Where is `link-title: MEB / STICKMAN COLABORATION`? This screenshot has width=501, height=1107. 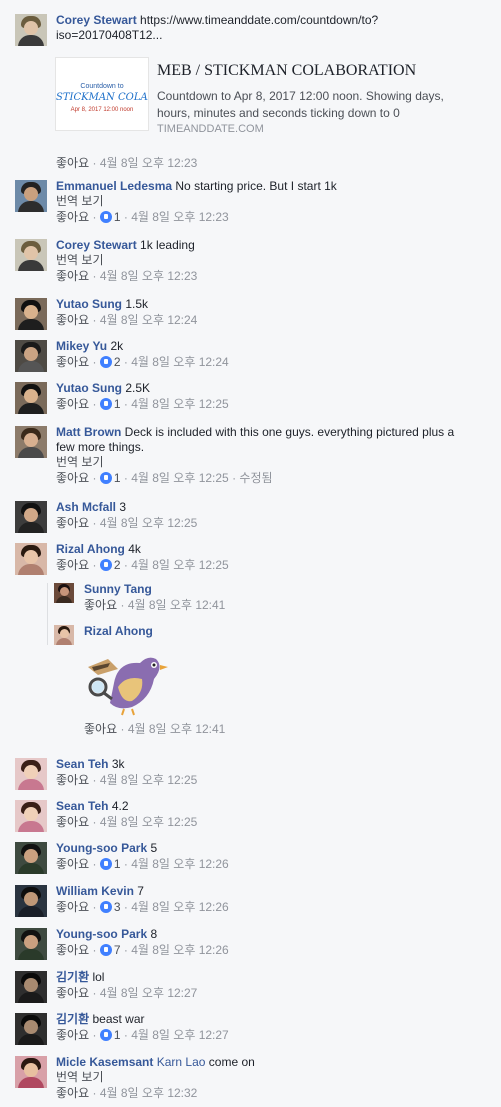
link-title: MEB / STICKMAN COLABORATION is located at coordinates (286, 71).